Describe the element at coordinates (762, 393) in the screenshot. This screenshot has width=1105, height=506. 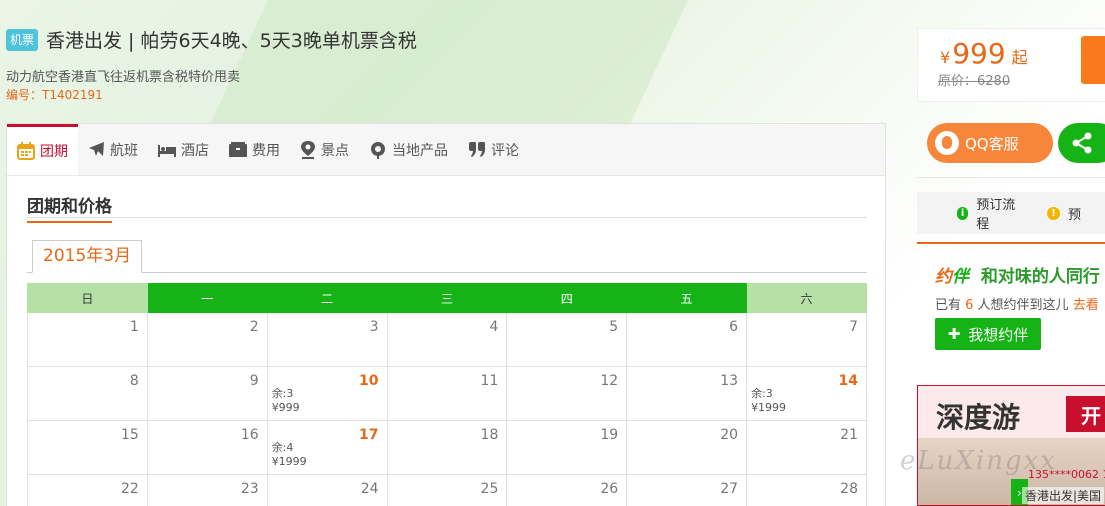
I see `seats-left: 余:3` at that location.